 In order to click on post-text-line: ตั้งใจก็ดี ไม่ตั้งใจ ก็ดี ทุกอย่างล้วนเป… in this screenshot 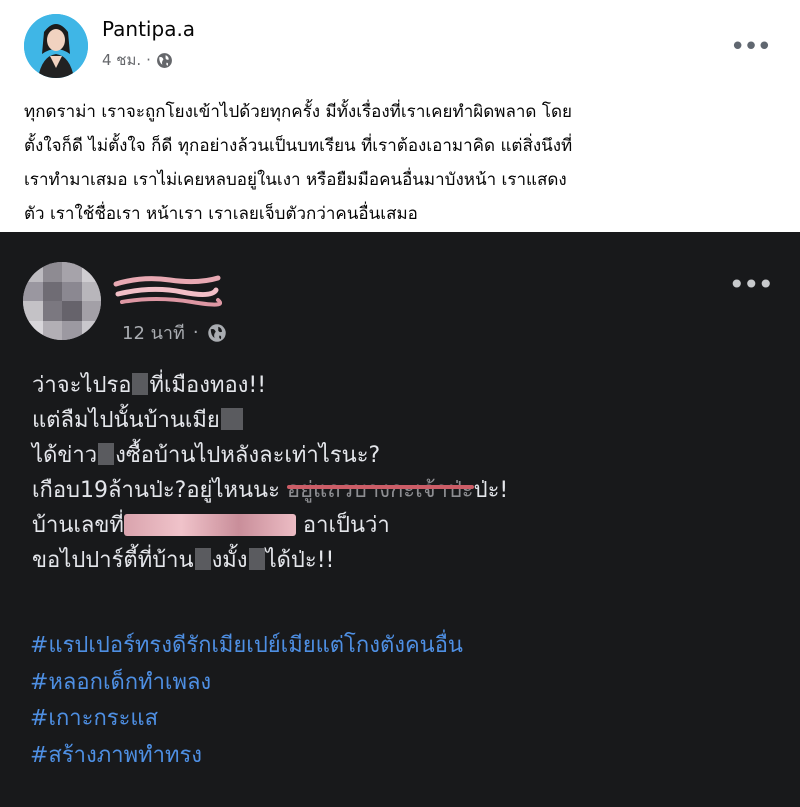, I will do `click(298, 146)`.